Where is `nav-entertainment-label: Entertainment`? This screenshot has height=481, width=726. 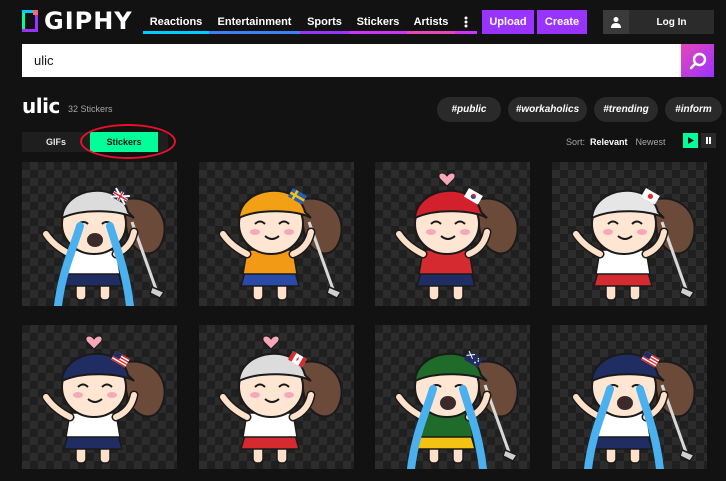
nav-entertainment-label: Entertainment is located at coordinates (254, 22).